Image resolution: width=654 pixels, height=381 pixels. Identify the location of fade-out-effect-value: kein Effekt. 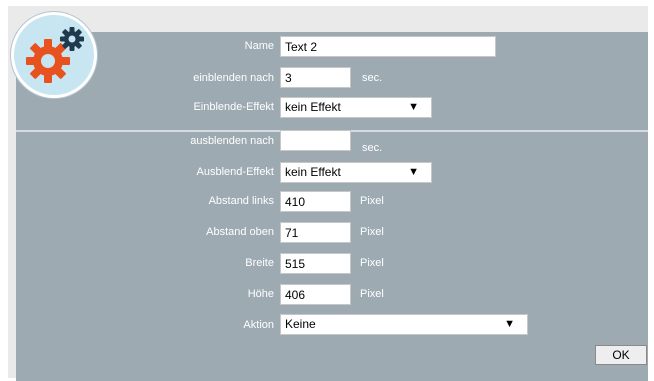
(313, 172).